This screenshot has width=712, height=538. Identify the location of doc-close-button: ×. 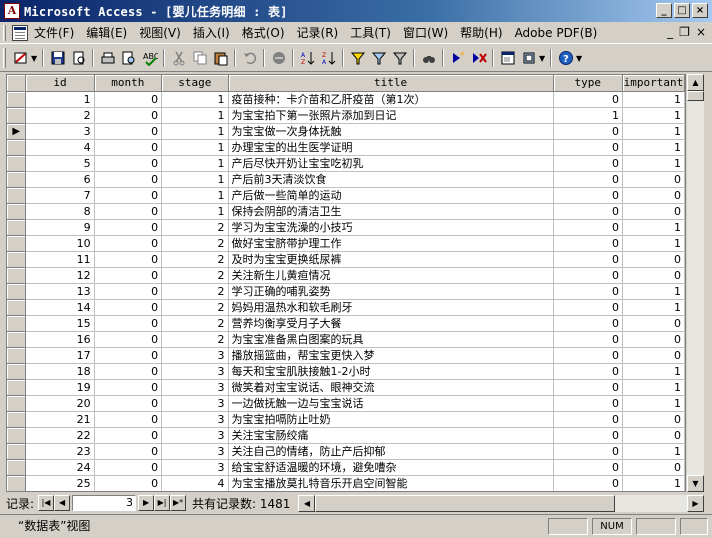
(701, 32).